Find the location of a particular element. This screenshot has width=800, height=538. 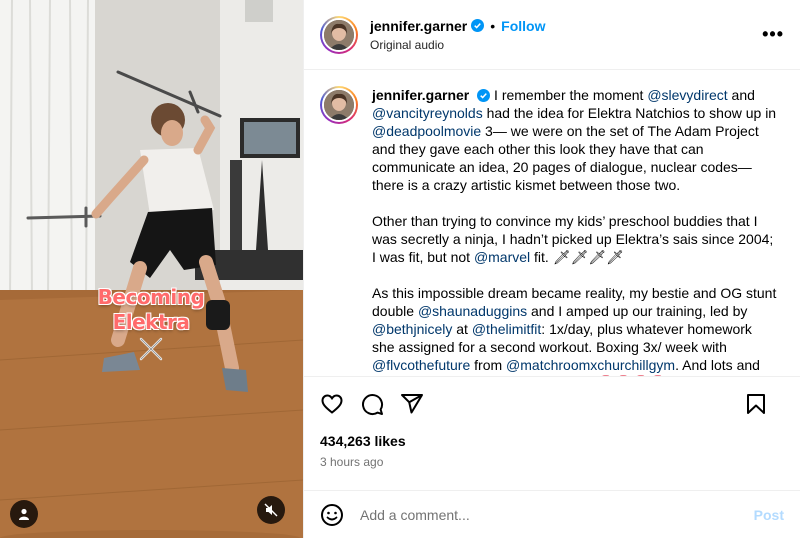

more-options-icon: ••• is located at coordinates (773, 34).